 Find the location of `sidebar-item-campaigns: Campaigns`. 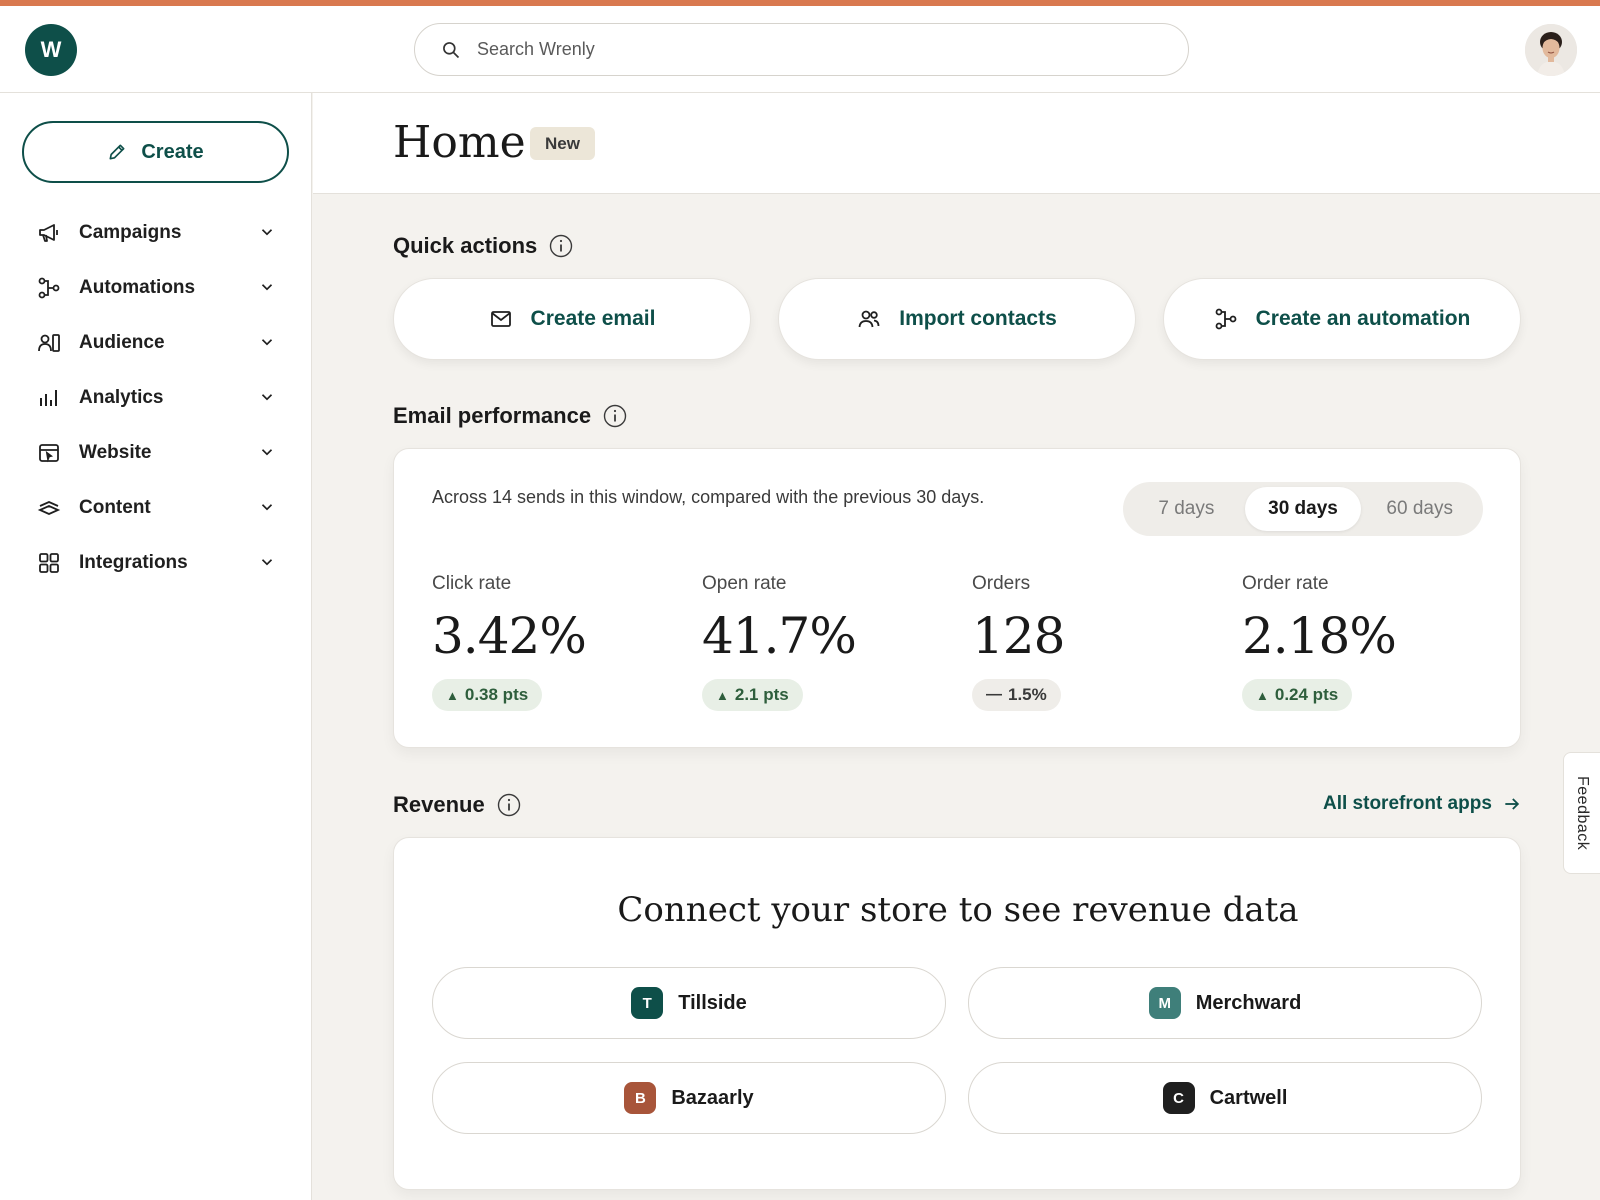

sidebar-item-campaigns: Campaigns is located at coordinates (156, 232).